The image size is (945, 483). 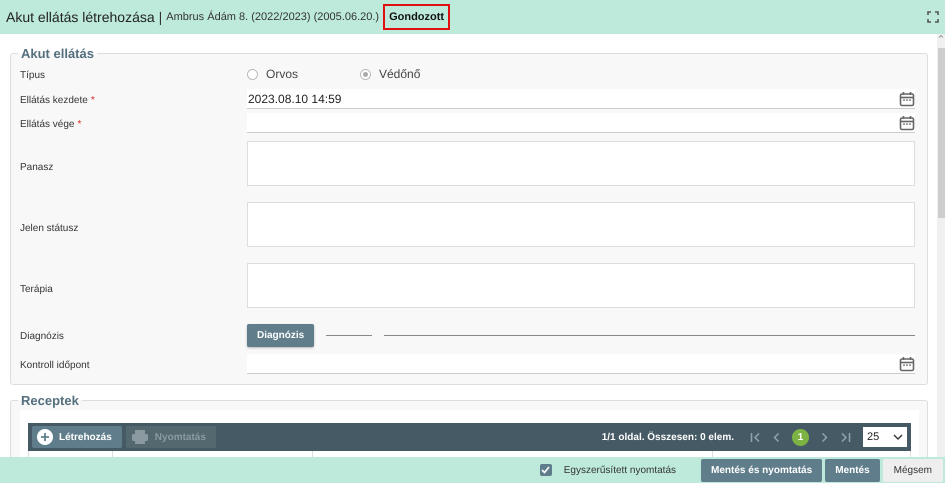 I want to click on field-label: Jelen státusz, so click(x=49, y=228).